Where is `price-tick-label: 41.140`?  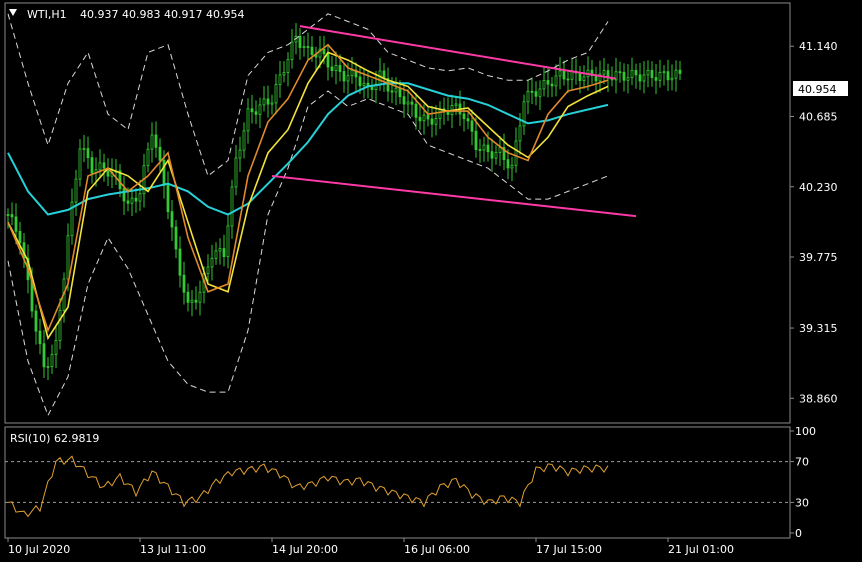
price-tick-label: 41.140 is located at coordinates (818, 46).